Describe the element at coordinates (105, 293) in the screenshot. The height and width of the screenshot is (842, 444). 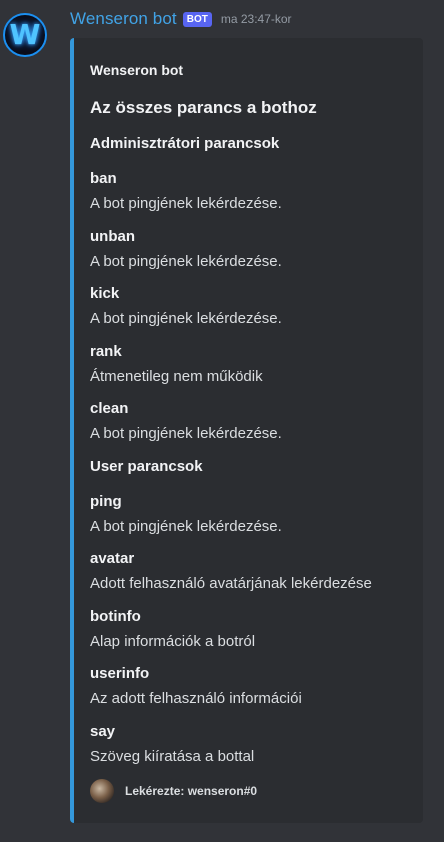
I see `field-name: kick` at that location.